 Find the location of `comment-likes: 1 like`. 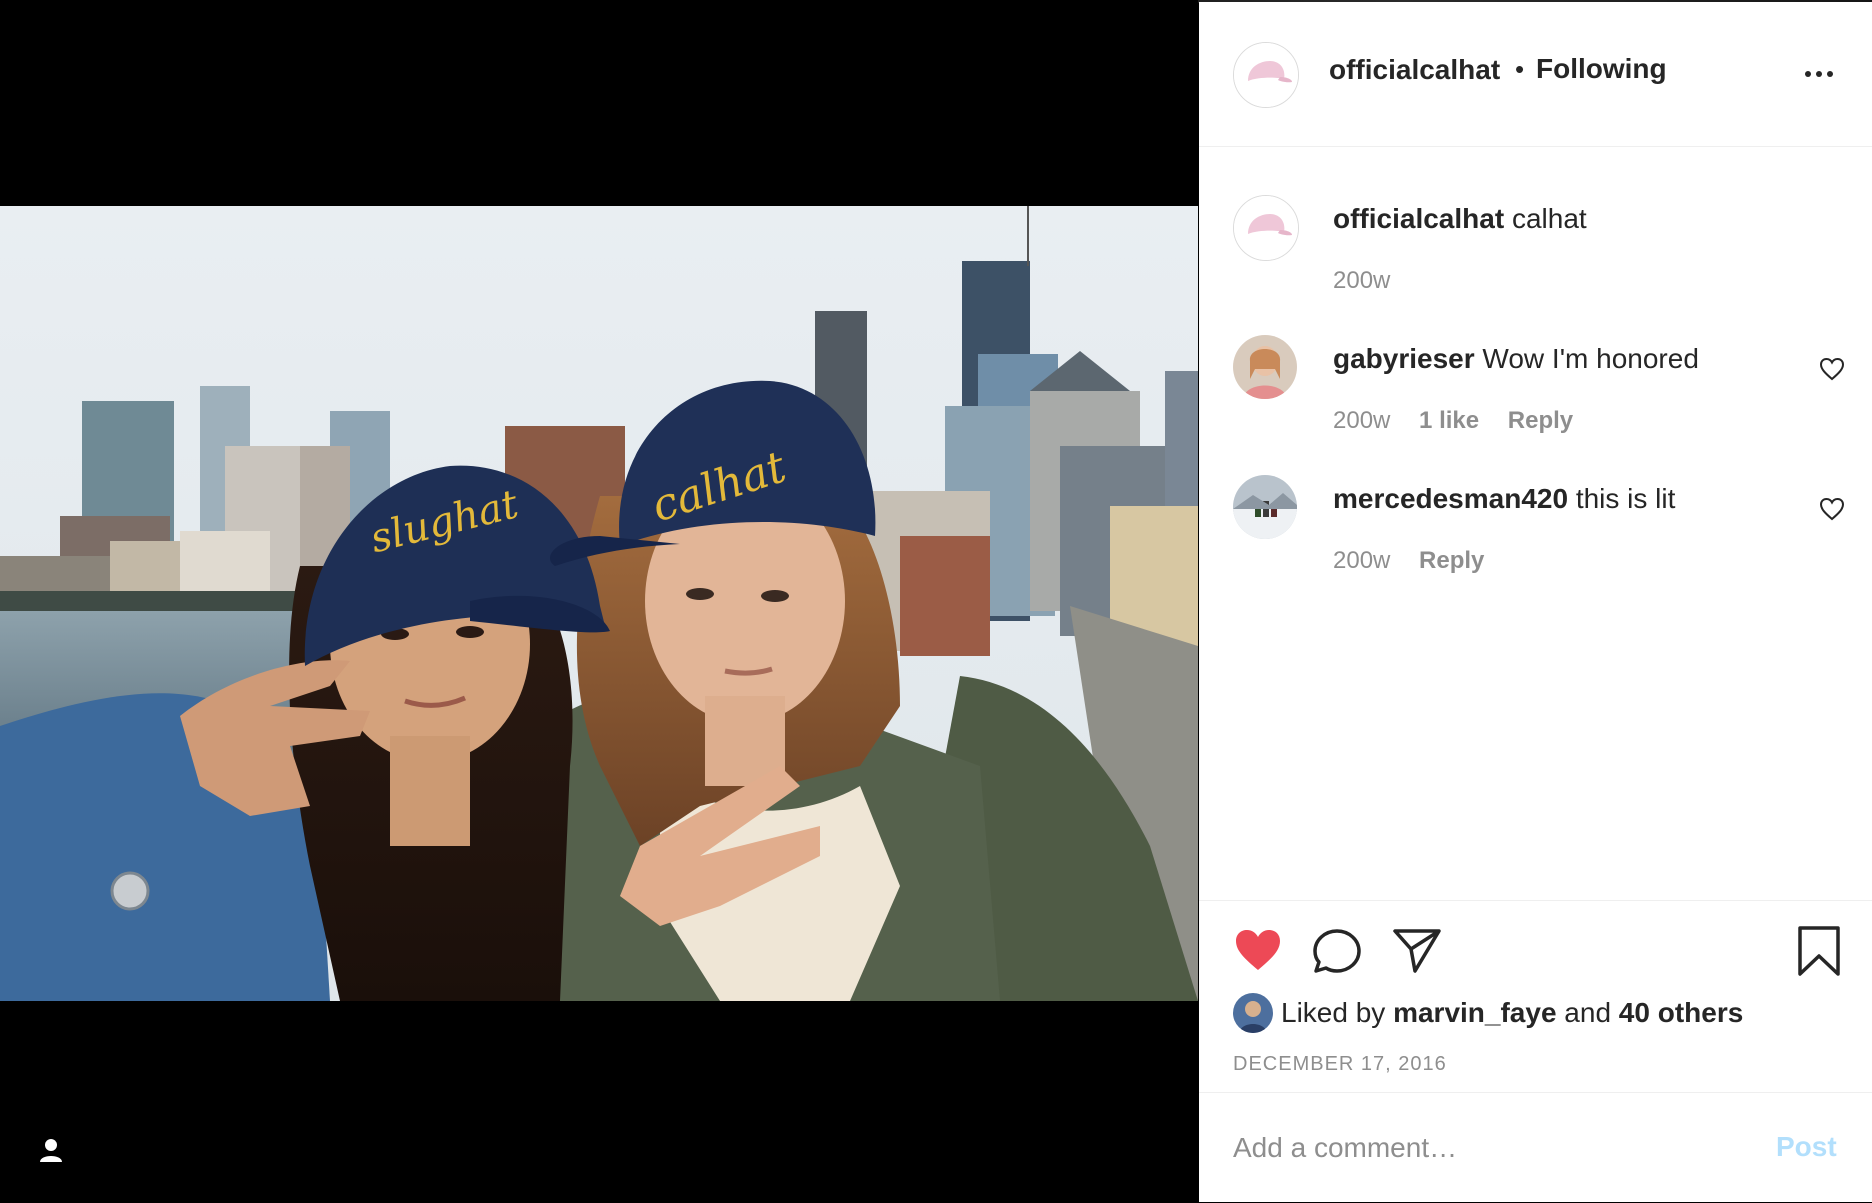

comment-likes: 1 like is located at coordinates (1449, 420).